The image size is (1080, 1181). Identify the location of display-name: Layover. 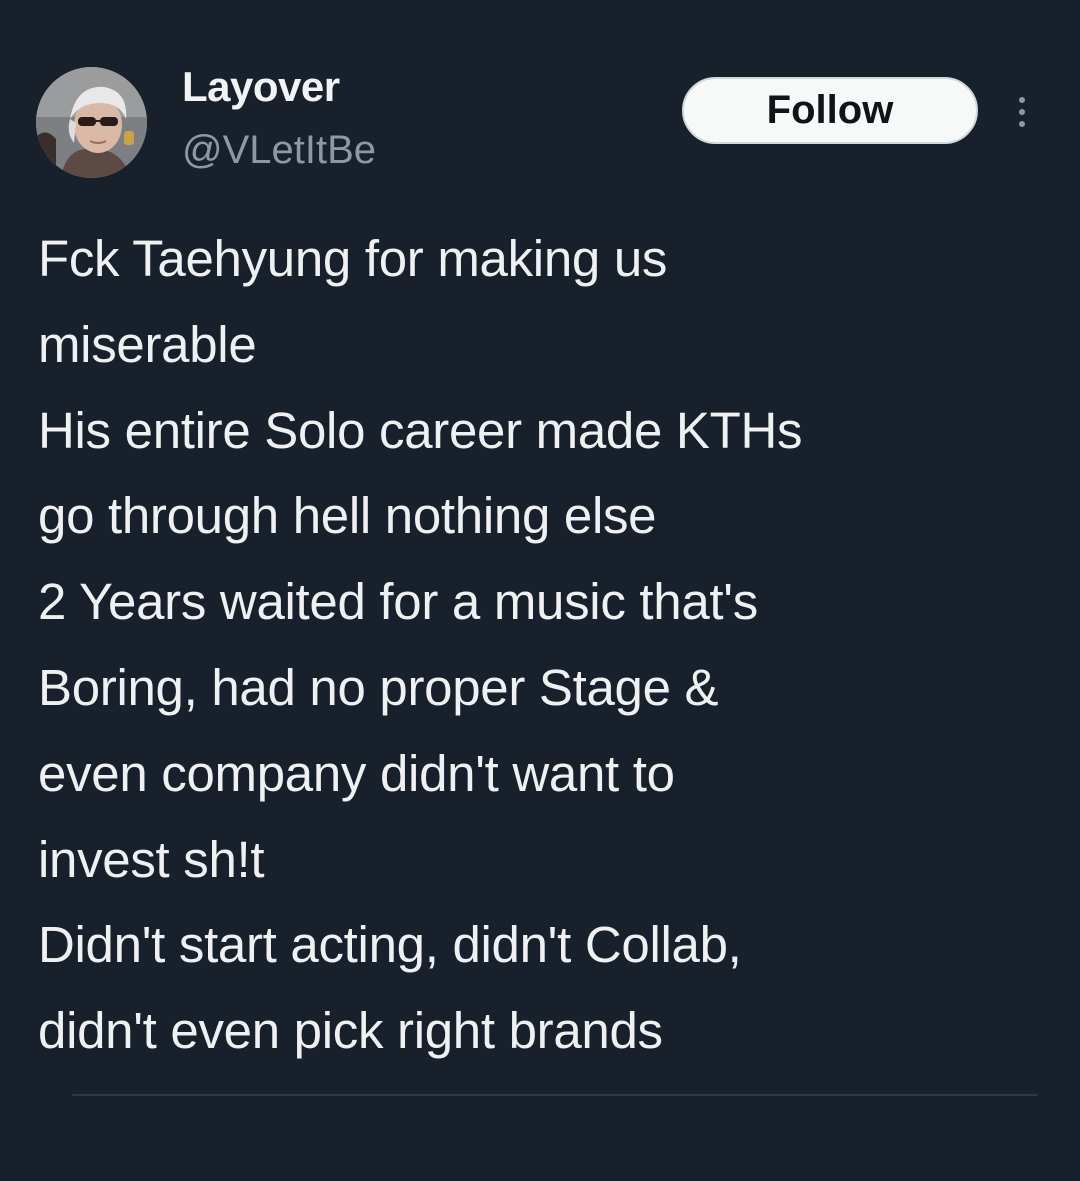
(261, 87).